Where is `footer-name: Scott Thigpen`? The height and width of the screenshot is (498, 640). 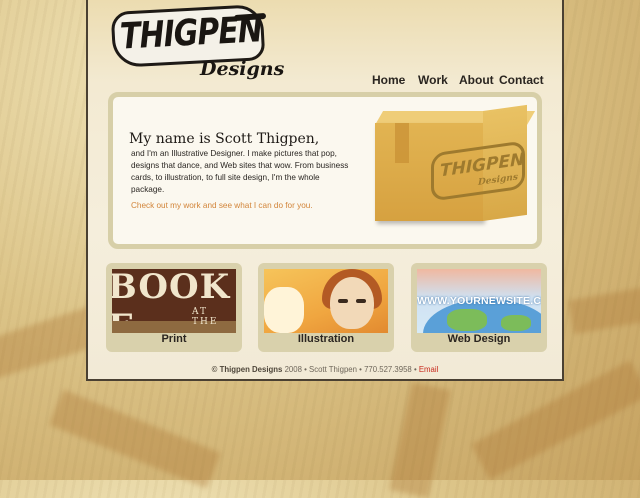 footer-name: Scott Thigpen is located at coordinates (333, 369).